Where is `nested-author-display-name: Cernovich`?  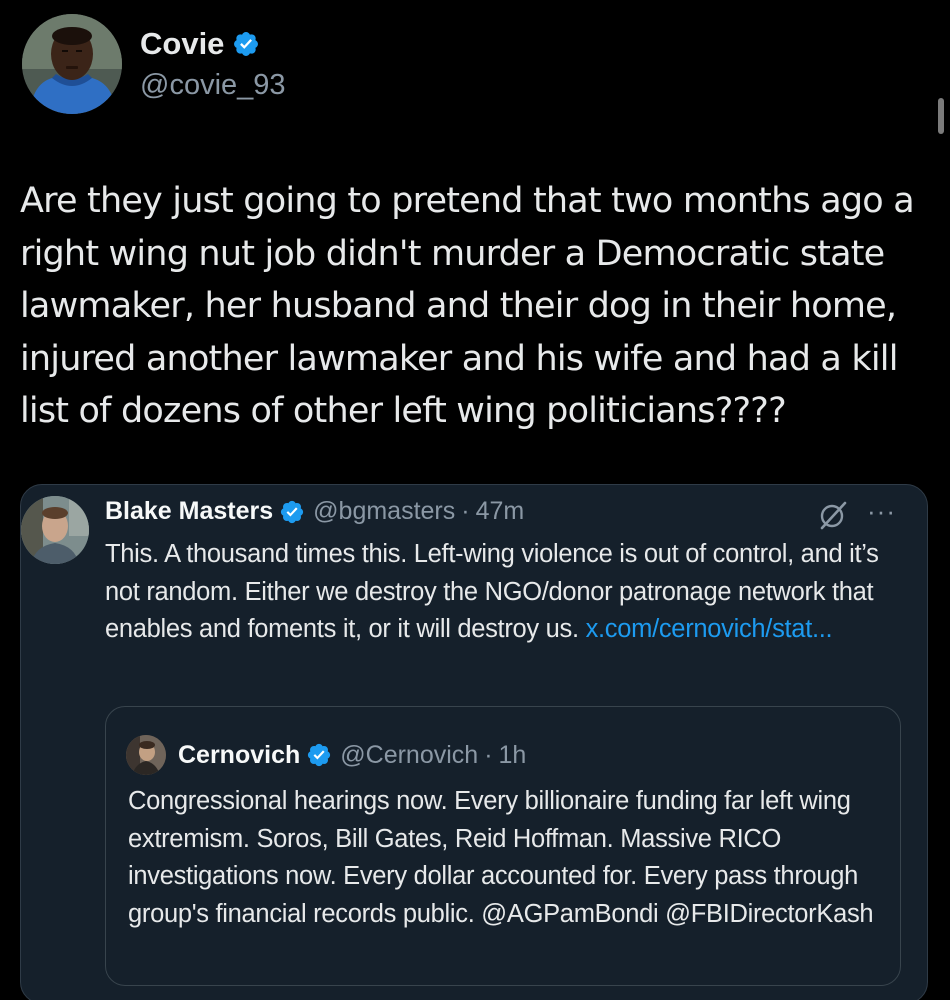
nested-author-display-name: Cernovich is located at coordinates (239, 755).